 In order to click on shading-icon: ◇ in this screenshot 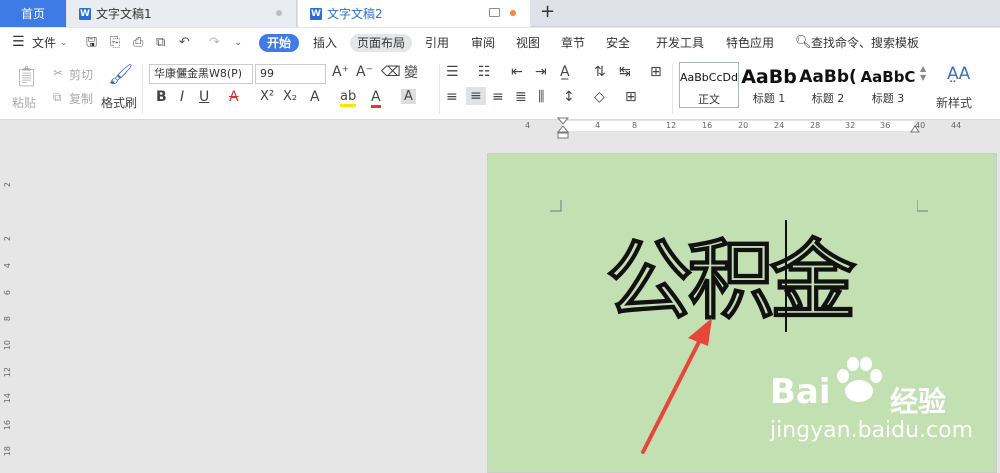, I will do `click(599, 97)`.